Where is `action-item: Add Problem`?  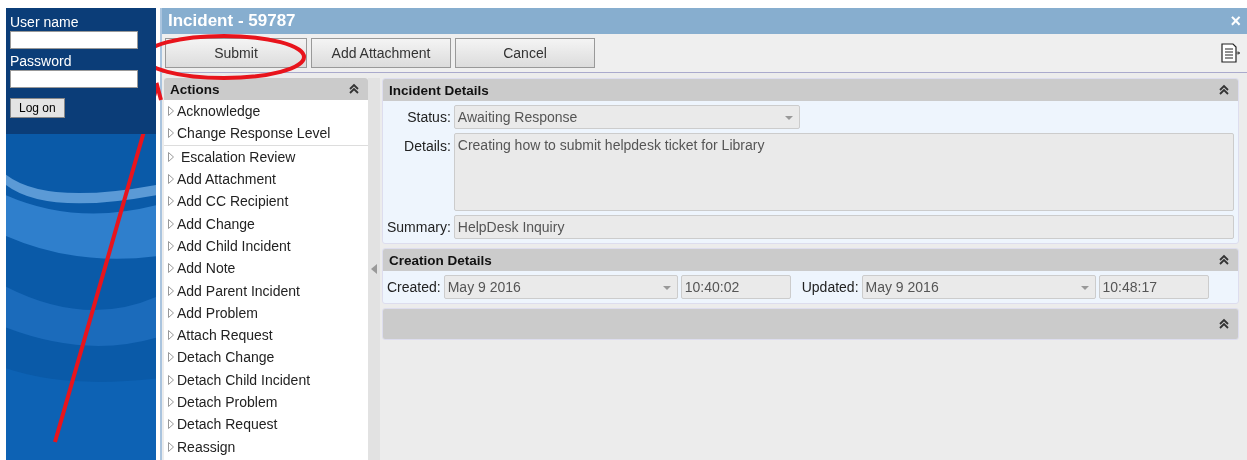
action-item: Add Problem is located at coordinates (266, 312).